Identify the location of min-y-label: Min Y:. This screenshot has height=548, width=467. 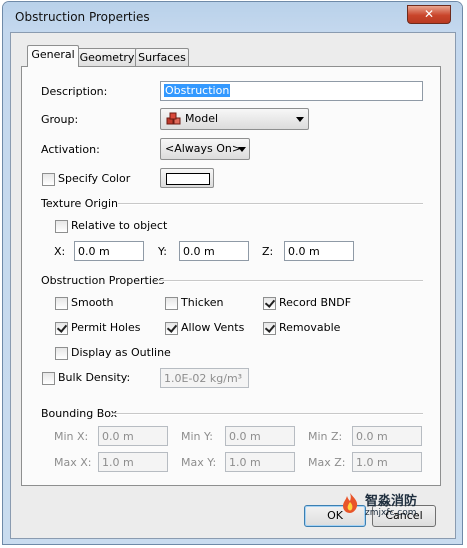
(197, 436).